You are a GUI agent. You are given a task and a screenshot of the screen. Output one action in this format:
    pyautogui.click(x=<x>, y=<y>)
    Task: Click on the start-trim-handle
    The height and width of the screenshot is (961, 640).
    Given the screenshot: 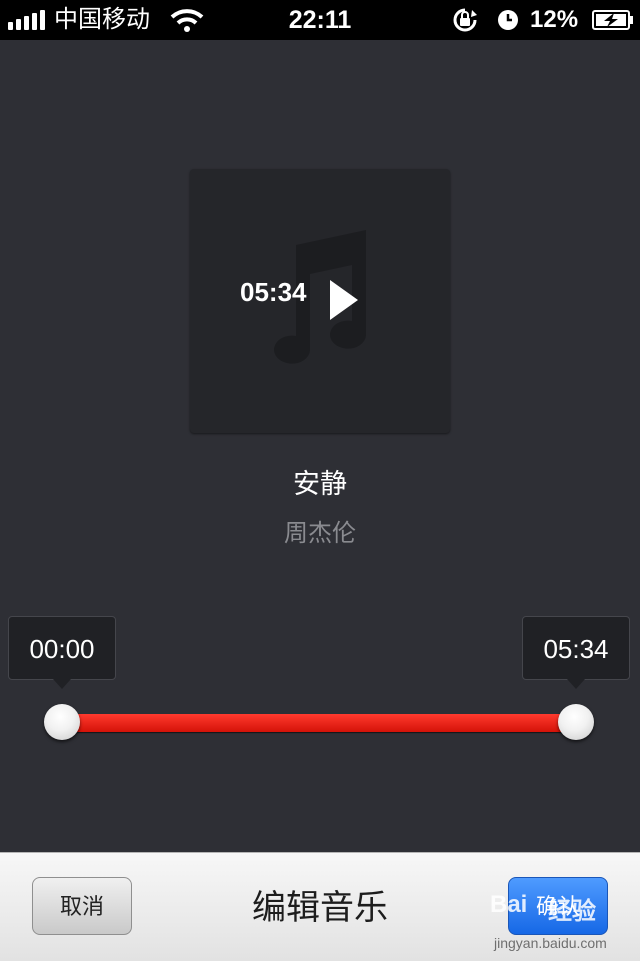 What is the action you would take?
    pyautogui.click(x=62, y=722)
    